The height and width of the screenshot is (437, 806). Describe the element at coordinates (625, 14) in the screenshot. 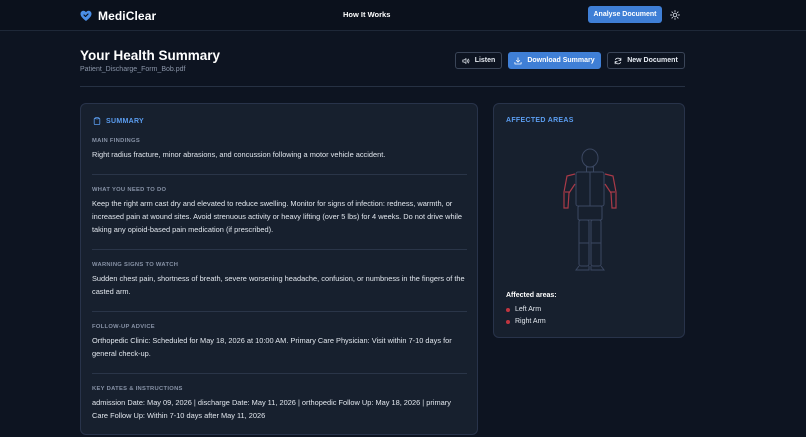

I see `analyse-document-button: Analyse Document` at that location.